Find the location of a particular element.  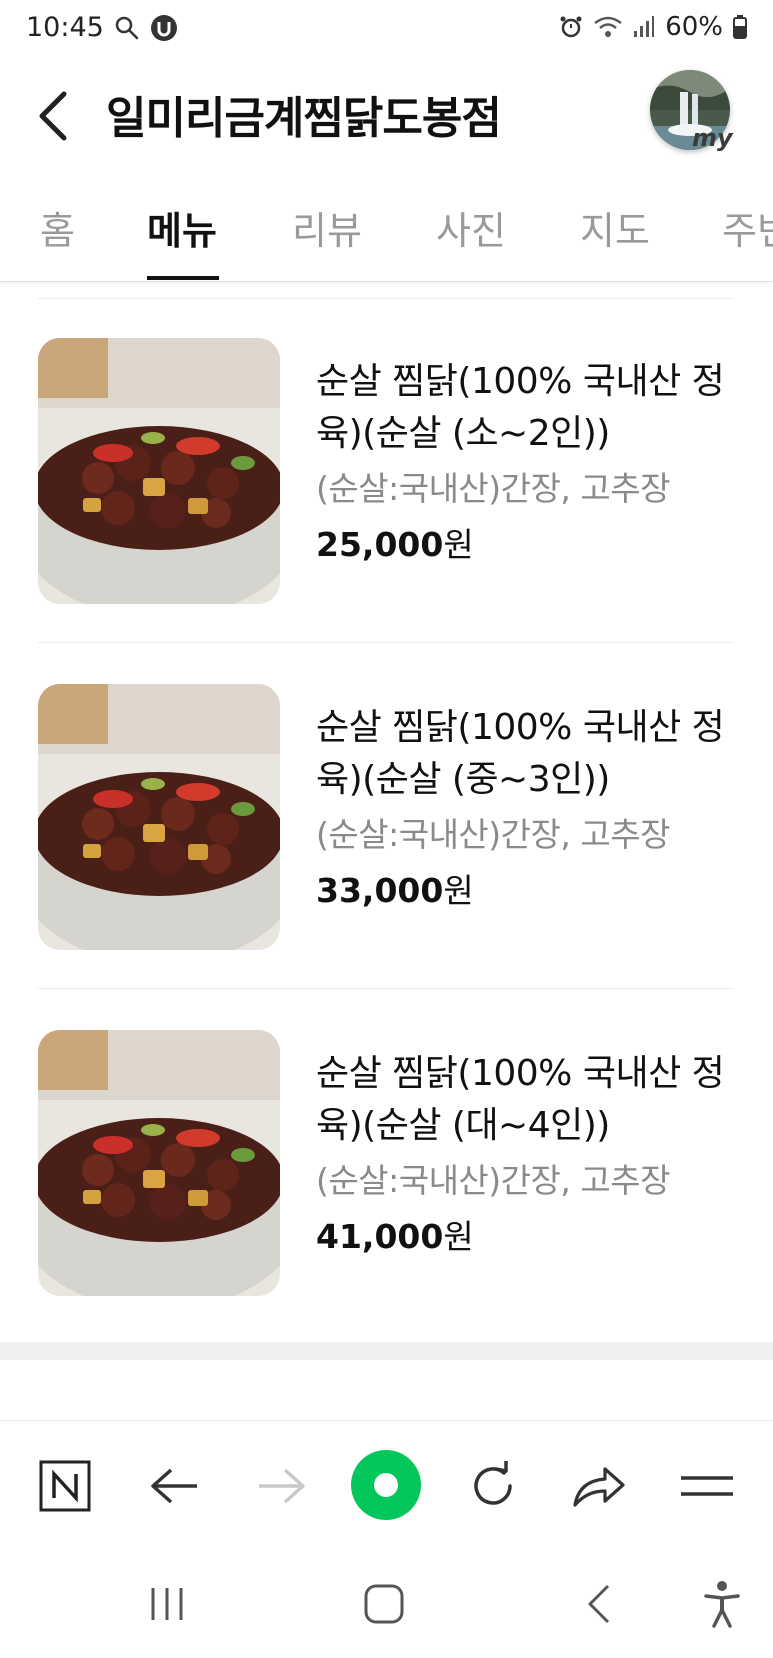

tab-map: 지도 is located at coordinates (615, 227).